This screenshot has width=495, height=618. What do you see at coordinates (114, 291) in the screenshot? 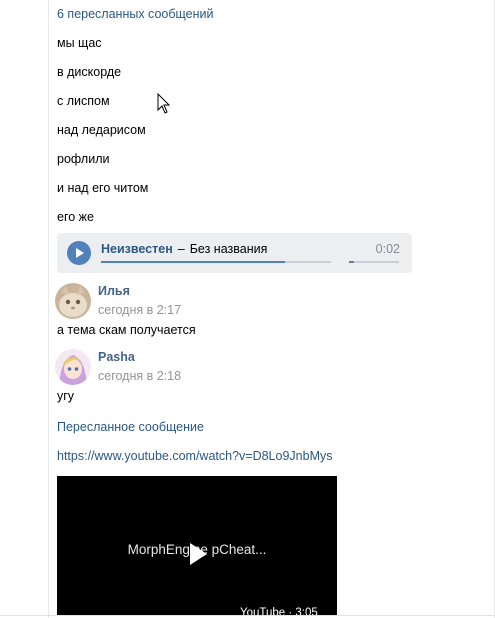
I see `post-author: Илья` at bounding box center [114, 291].